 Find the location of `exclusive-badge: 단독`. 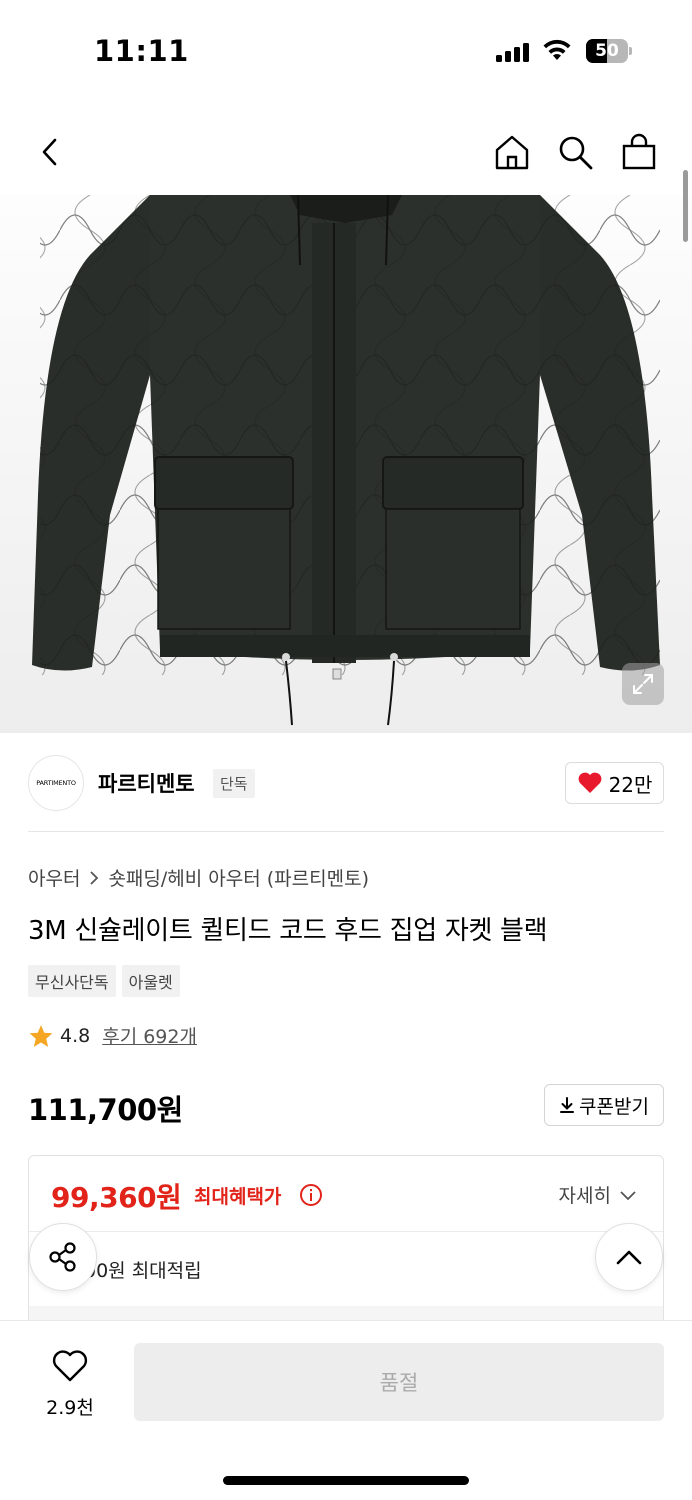

exclusive-badge: 단독 is located at coordinates (234, 783).